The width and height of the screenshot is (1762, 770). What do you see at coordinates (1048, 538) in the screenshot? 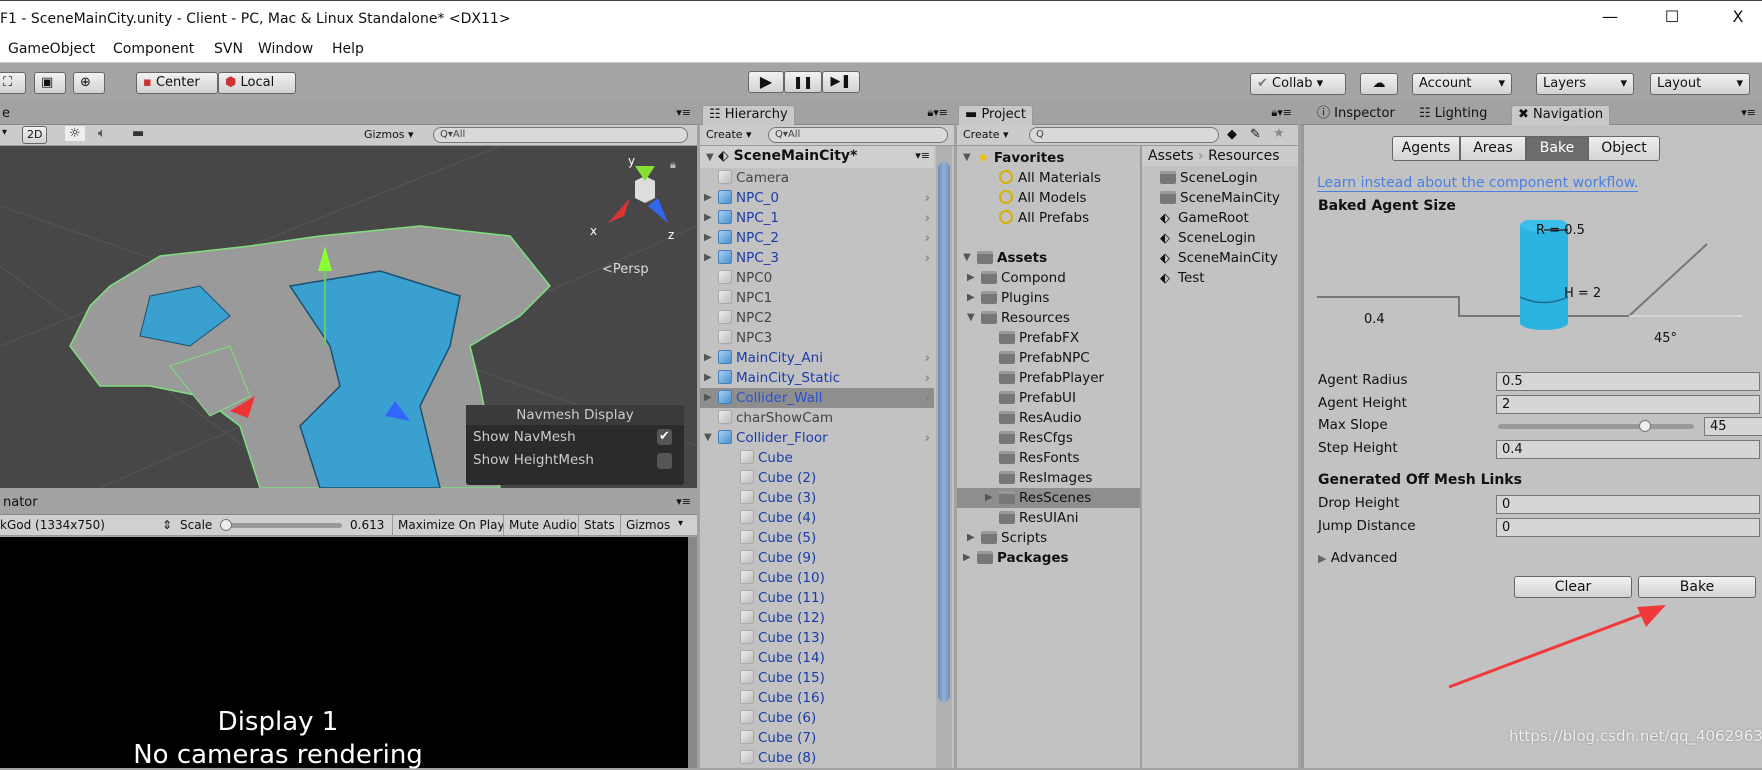
I see `project-tree-item: ▶ Scripts` at bounding box center [1048, 538].